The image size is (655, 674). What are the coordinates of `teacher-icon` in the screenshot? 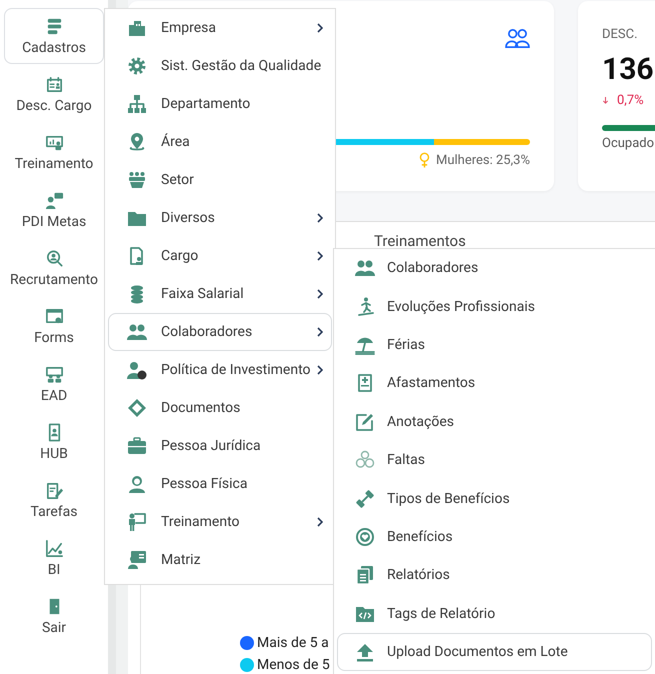 It's located at (137, 522).